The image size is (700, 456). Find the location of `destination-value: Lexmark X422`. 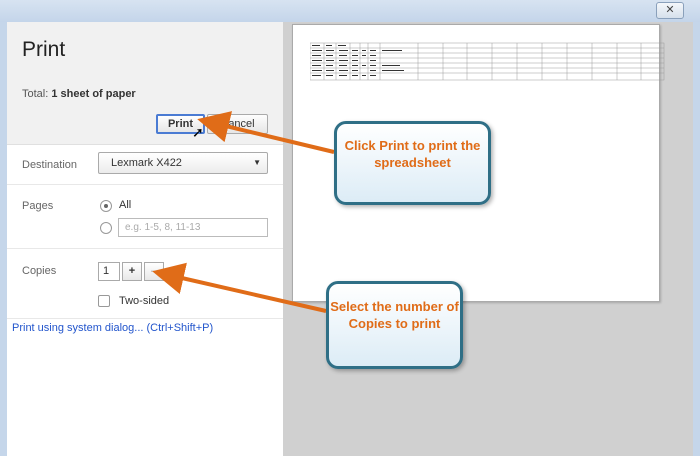

destination-value: Lexmark X422 is located at coordinates (146, 163).